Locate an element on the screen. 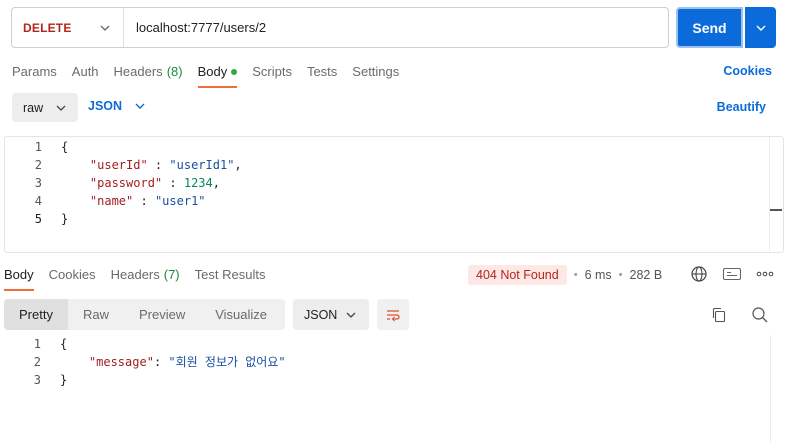  tab-params: Params is located at coordinates (34, 75).